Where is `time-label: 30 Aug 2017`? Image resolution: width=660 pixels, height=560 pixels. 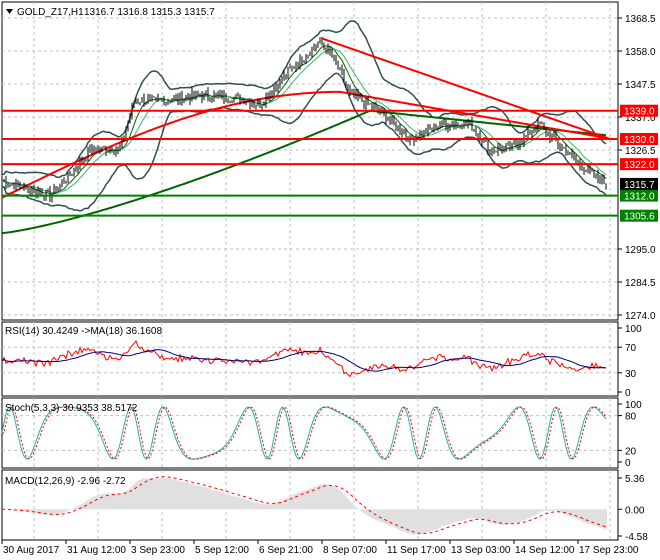 time-label: 30 Aug 2017 is located at coordinates (31, 550).